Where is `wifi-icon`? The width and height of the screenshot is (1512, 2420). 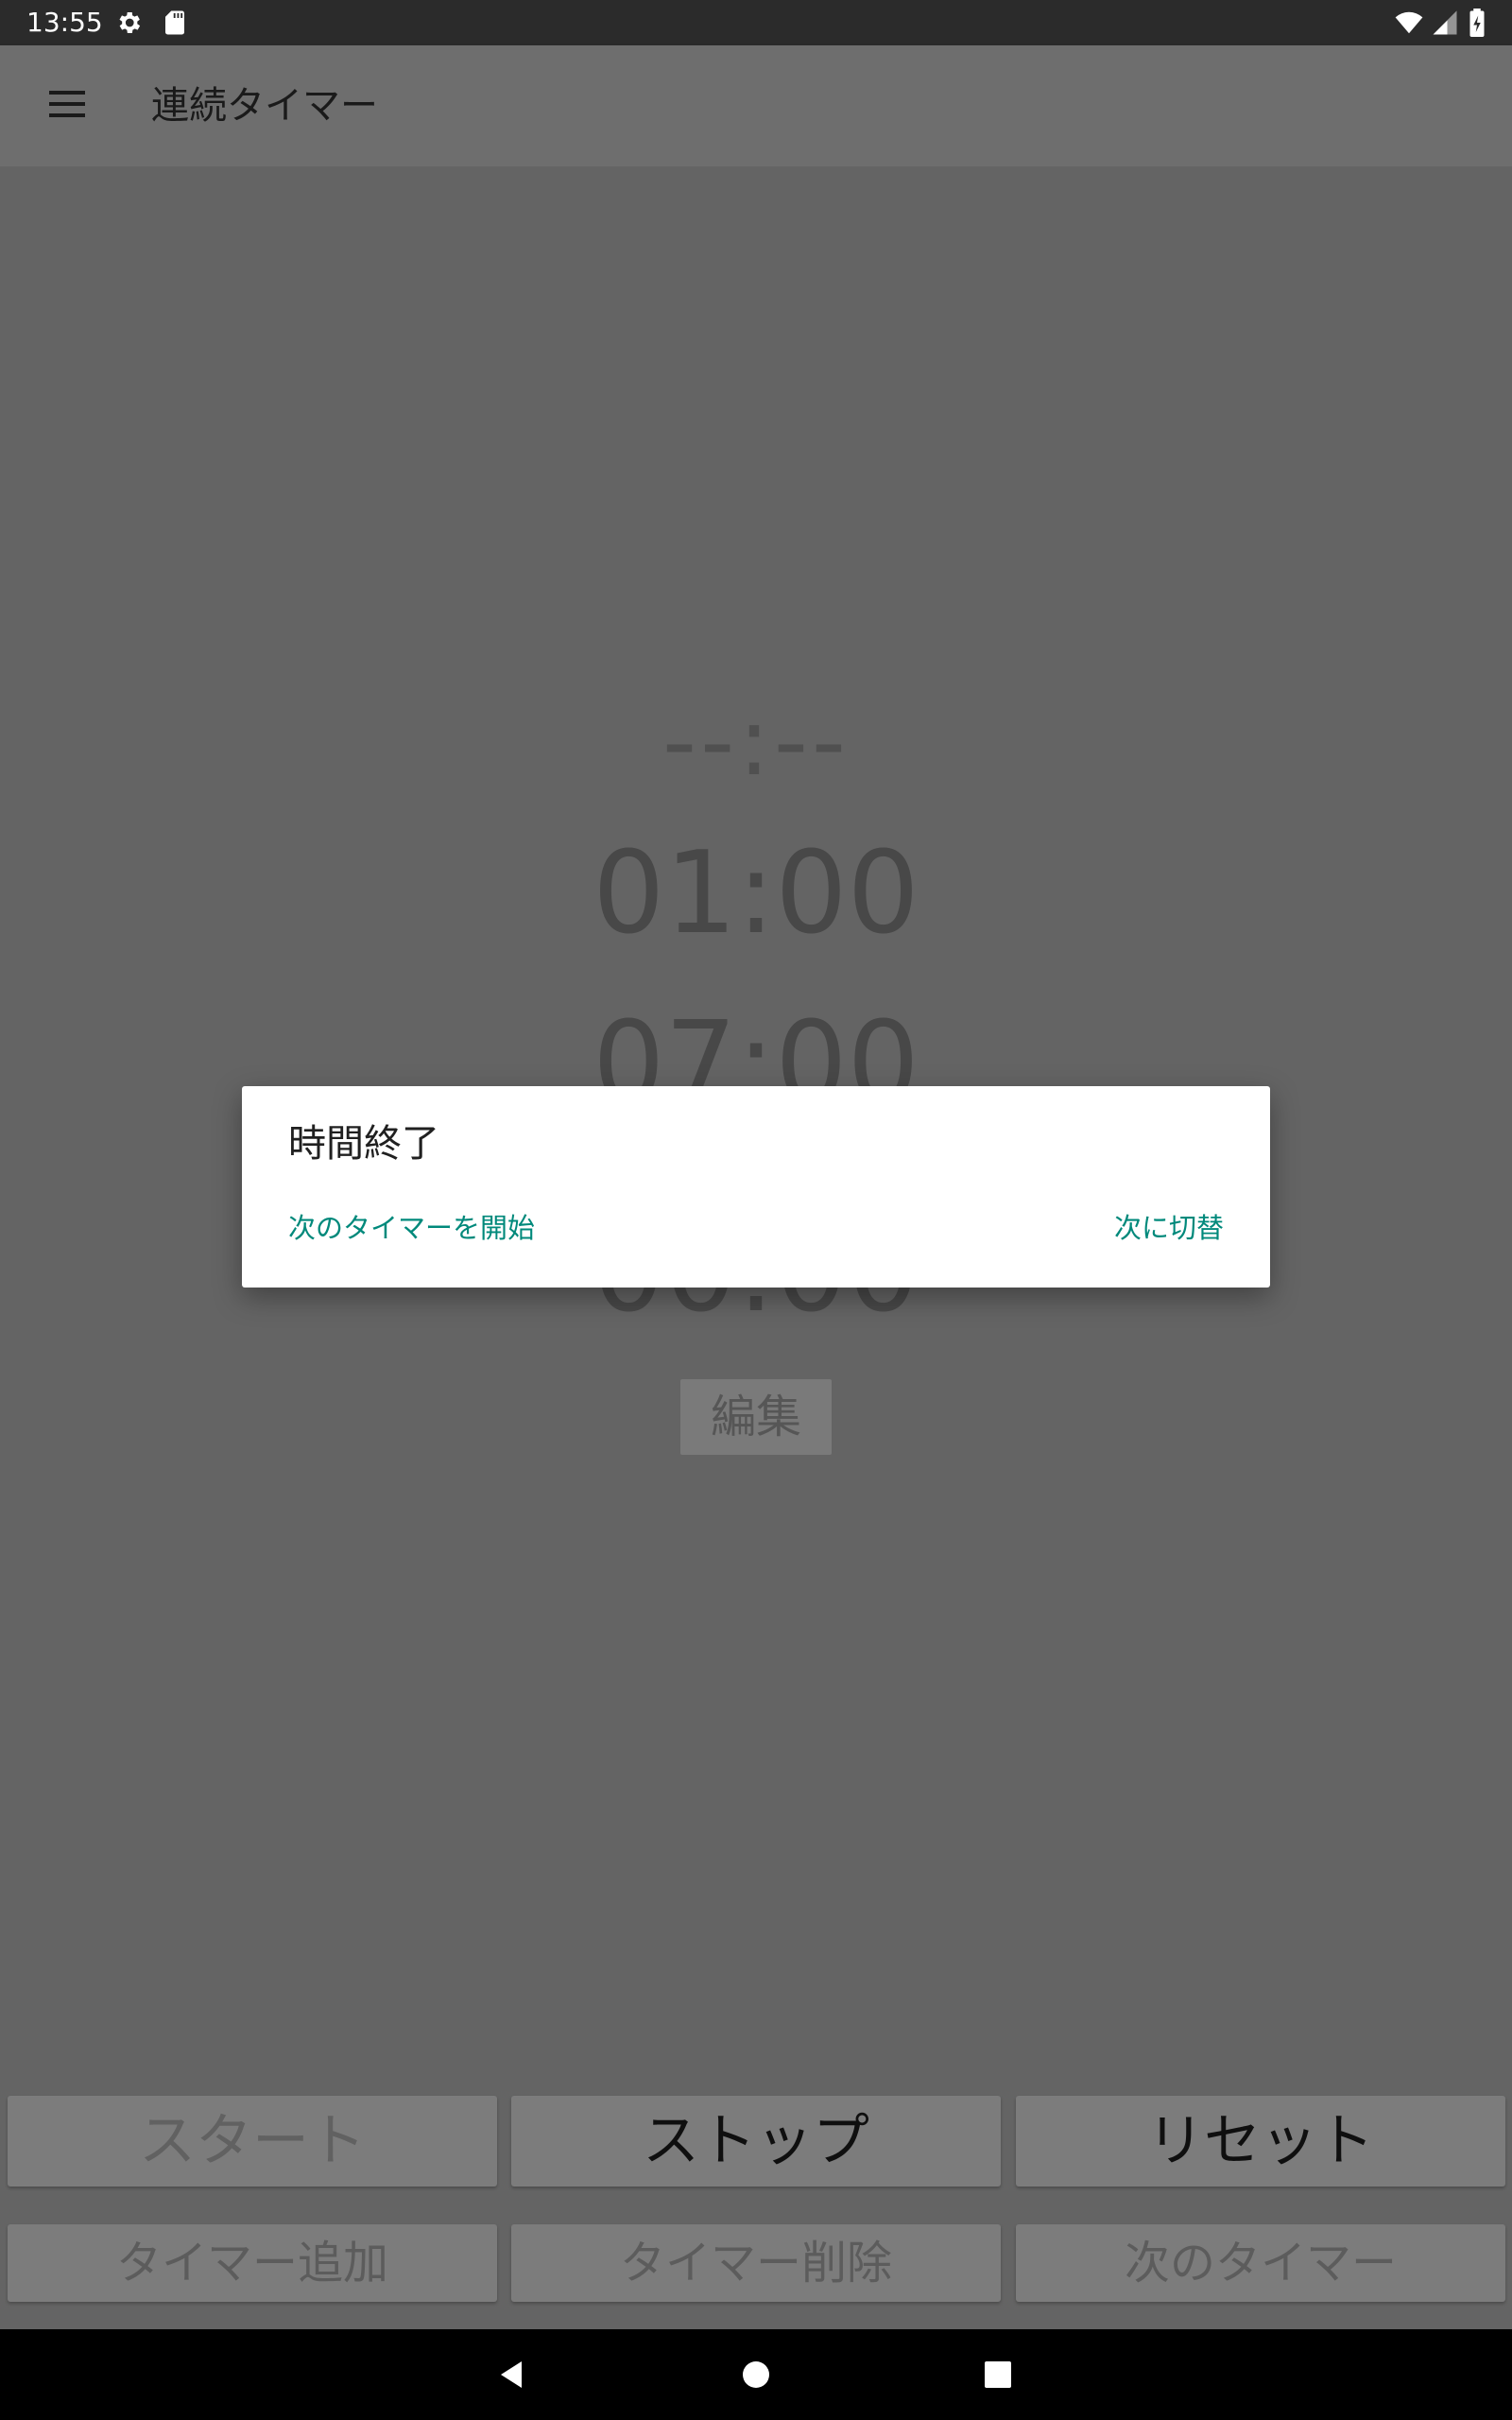
wifi-icon is located at coordinates (1409, 22).